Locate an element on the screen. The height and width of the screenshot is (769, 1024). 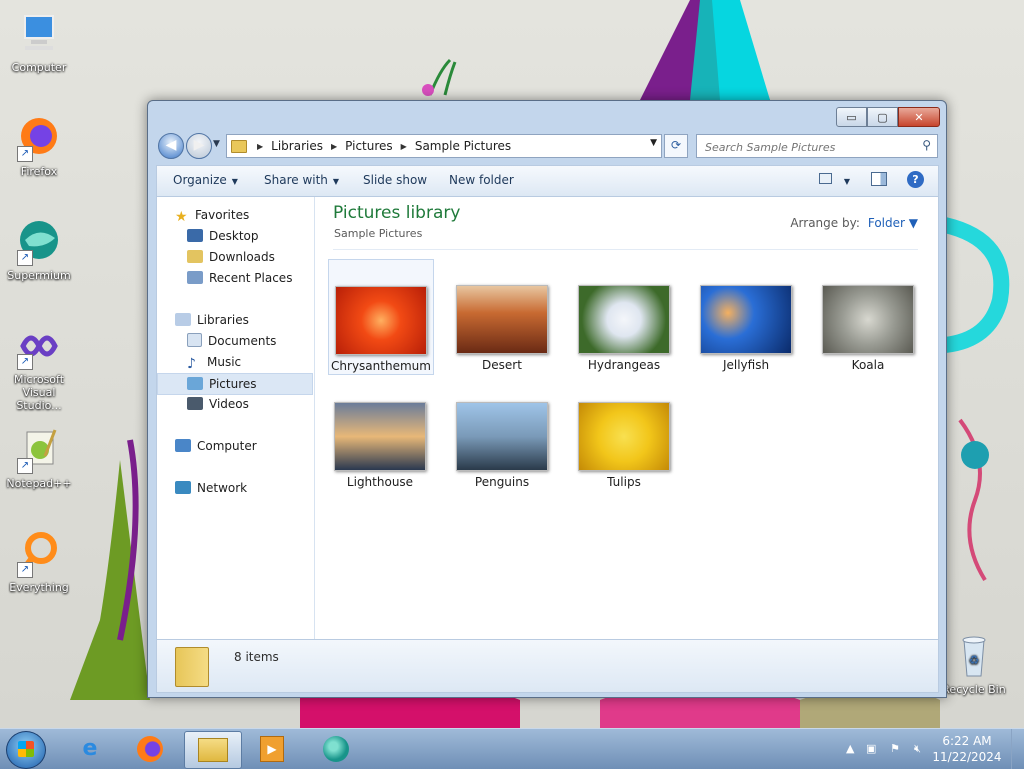
taskbar-file-explorer is located at coordinates (213, 750).